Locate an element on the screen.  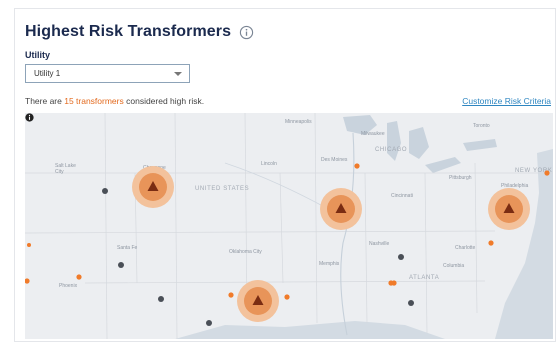
title-row: Highest Risk Transformers is located at coordinates (139, 32).